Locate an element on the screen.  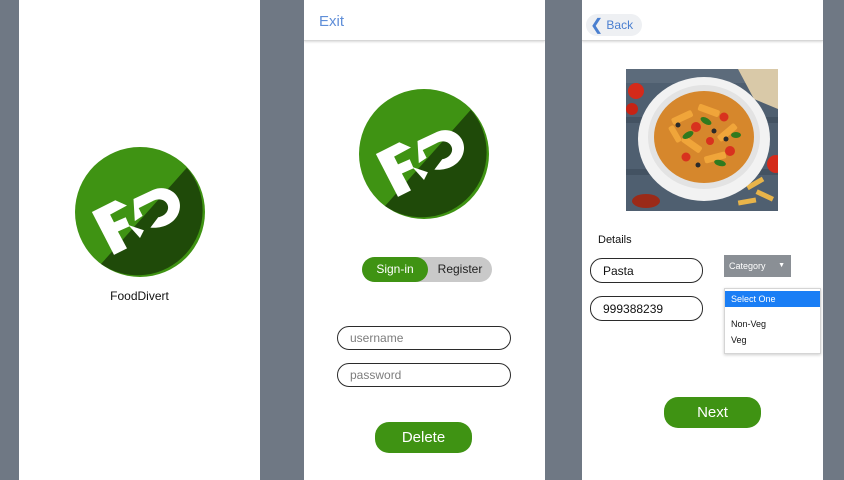
next-button: Next is located at coordinates (712, 412).